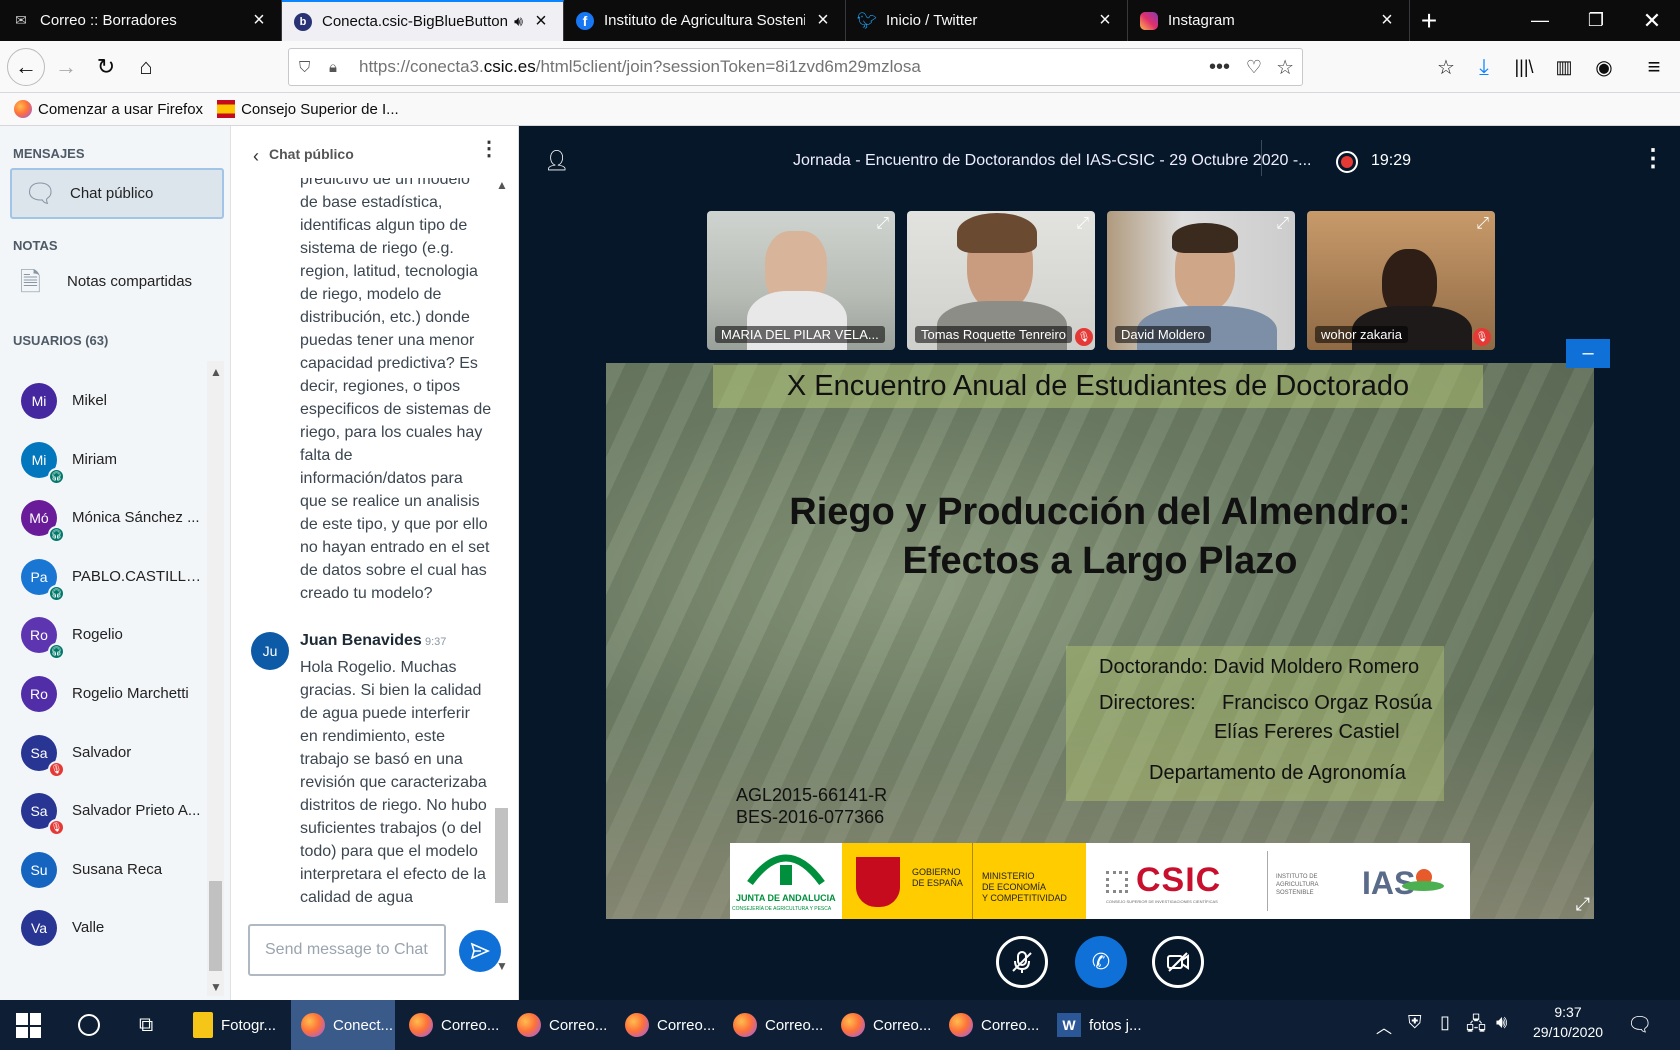 The width and height of the screenshot is (1680, 1050). I want to click on video-tile: ⤢ David Moldero, so click(1201, 280).